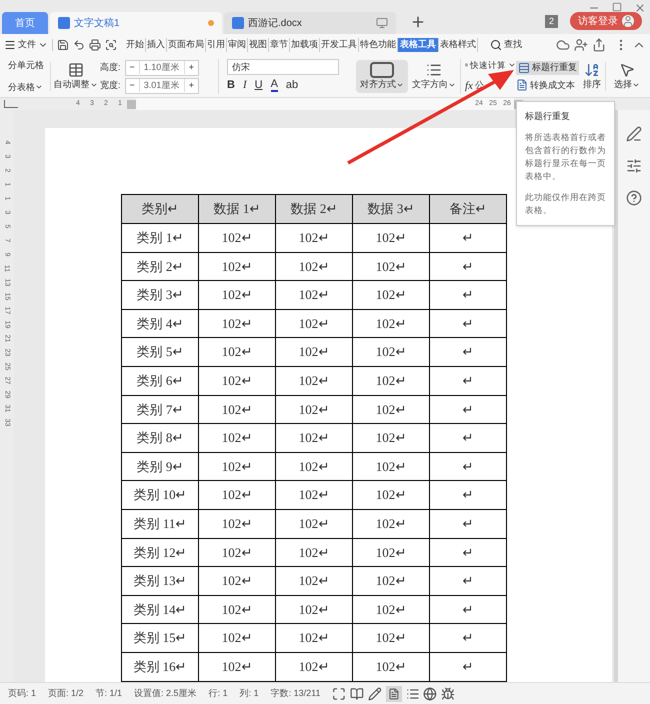  I want to click on reading-mode-icon, so click(357, 693).